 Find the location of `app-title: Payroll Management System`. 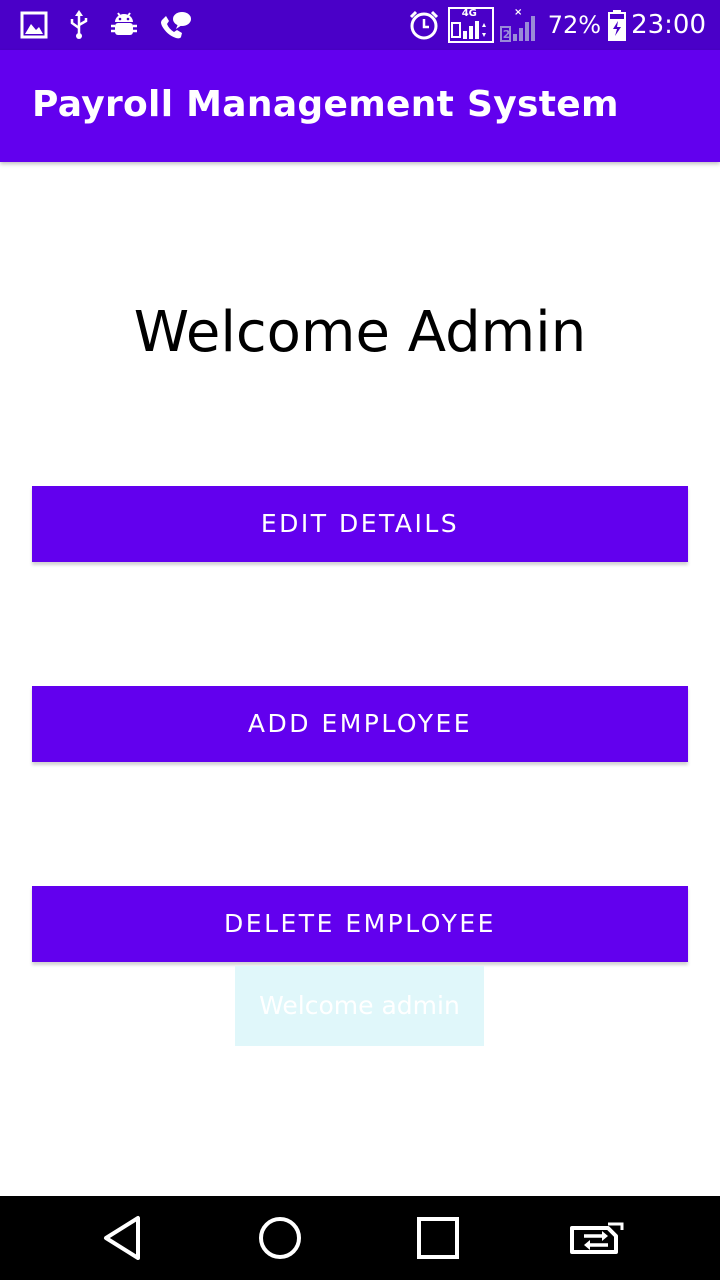

app-title: Payroll Management System is located at coordinates (325, 104).